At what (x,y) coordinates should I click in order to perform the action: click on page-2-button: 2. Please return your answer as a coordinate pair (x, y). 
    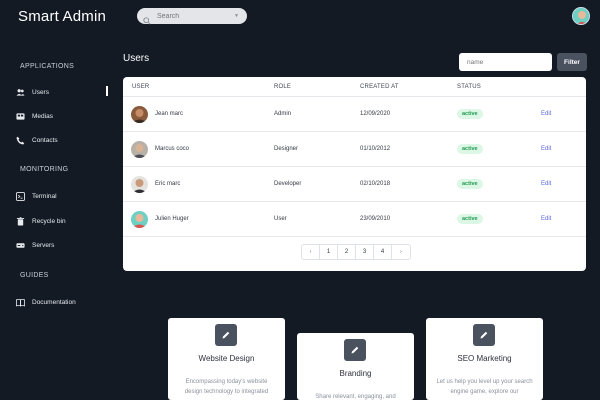
    Looking at the image, I should click on (347, 252).